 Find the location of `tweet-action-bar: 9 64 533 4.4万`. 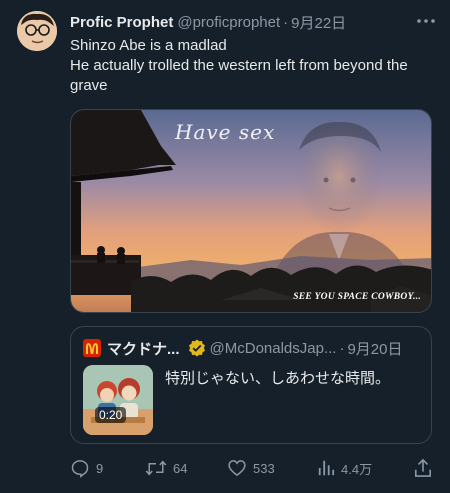

tweet-action-bar: 9 64 533 4.4万 is located at coordinates (253, 468).